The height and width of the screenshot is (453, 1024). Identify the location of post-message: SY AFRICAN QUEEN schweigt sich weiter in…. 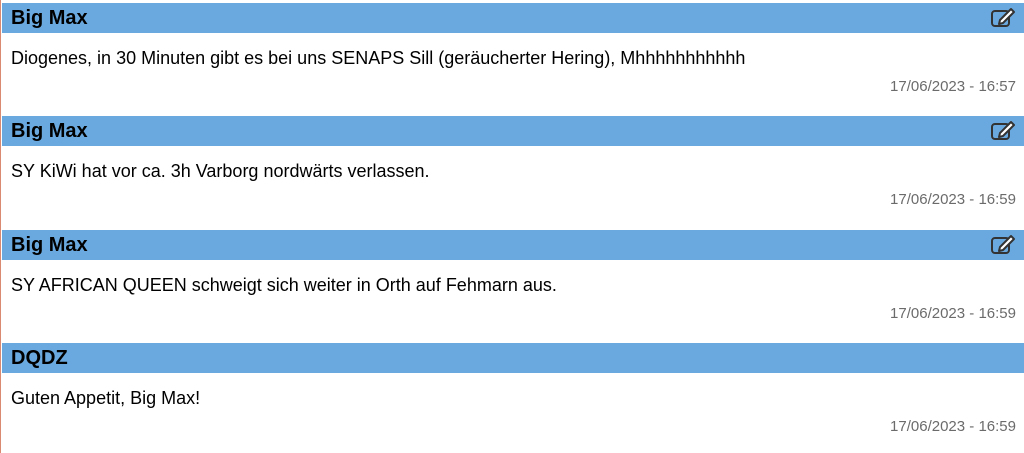
(284, 285).